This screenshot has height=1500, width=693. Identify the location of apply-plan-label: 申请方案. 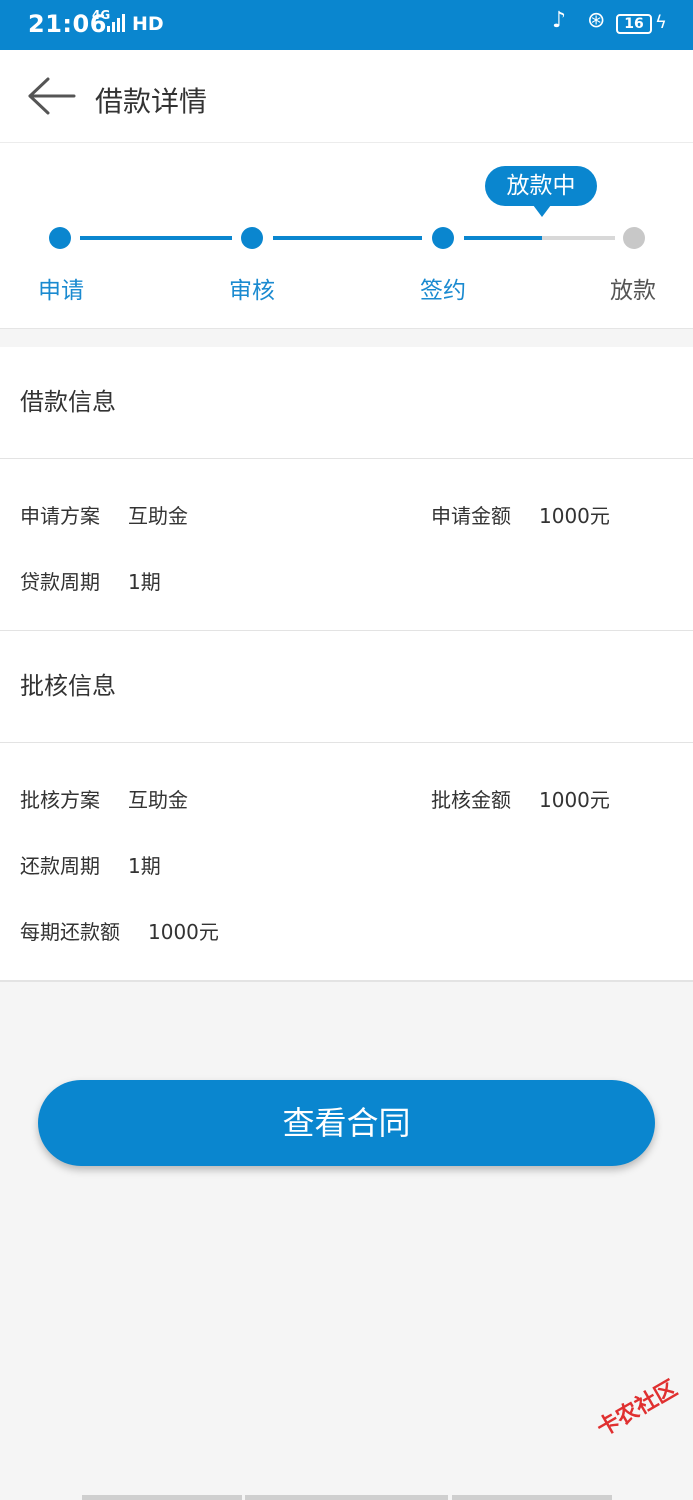
(60, 516).